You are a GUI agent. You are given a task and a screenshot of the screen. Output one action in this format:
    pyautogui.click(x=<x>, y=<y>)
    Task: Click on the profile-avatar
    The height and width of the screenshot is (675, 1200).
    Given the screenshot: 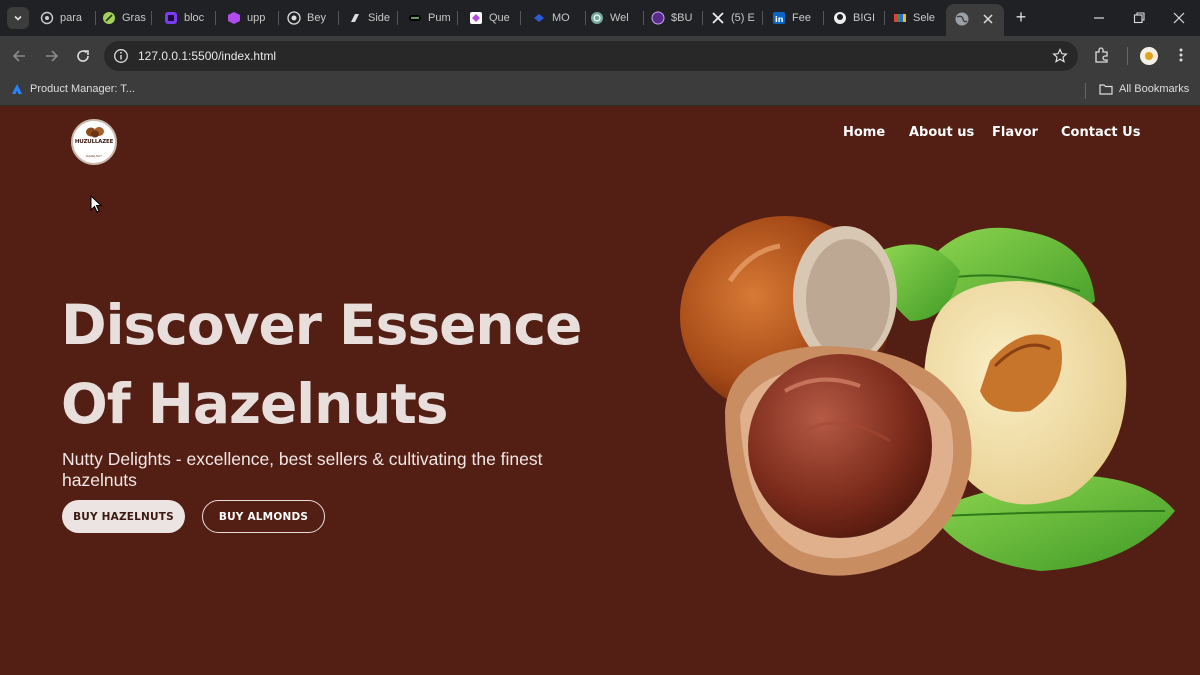 What is the action you would take?
    pyautogui.click(x=1149, y=56)
    